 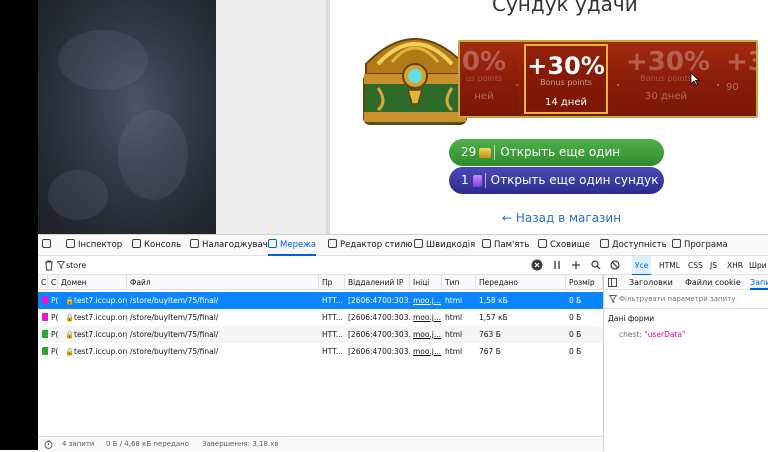 What do you see at coordinates (564, 245) in the screenshot?
I see `tab-storage: Сховище` at bounding box center [564, 245].